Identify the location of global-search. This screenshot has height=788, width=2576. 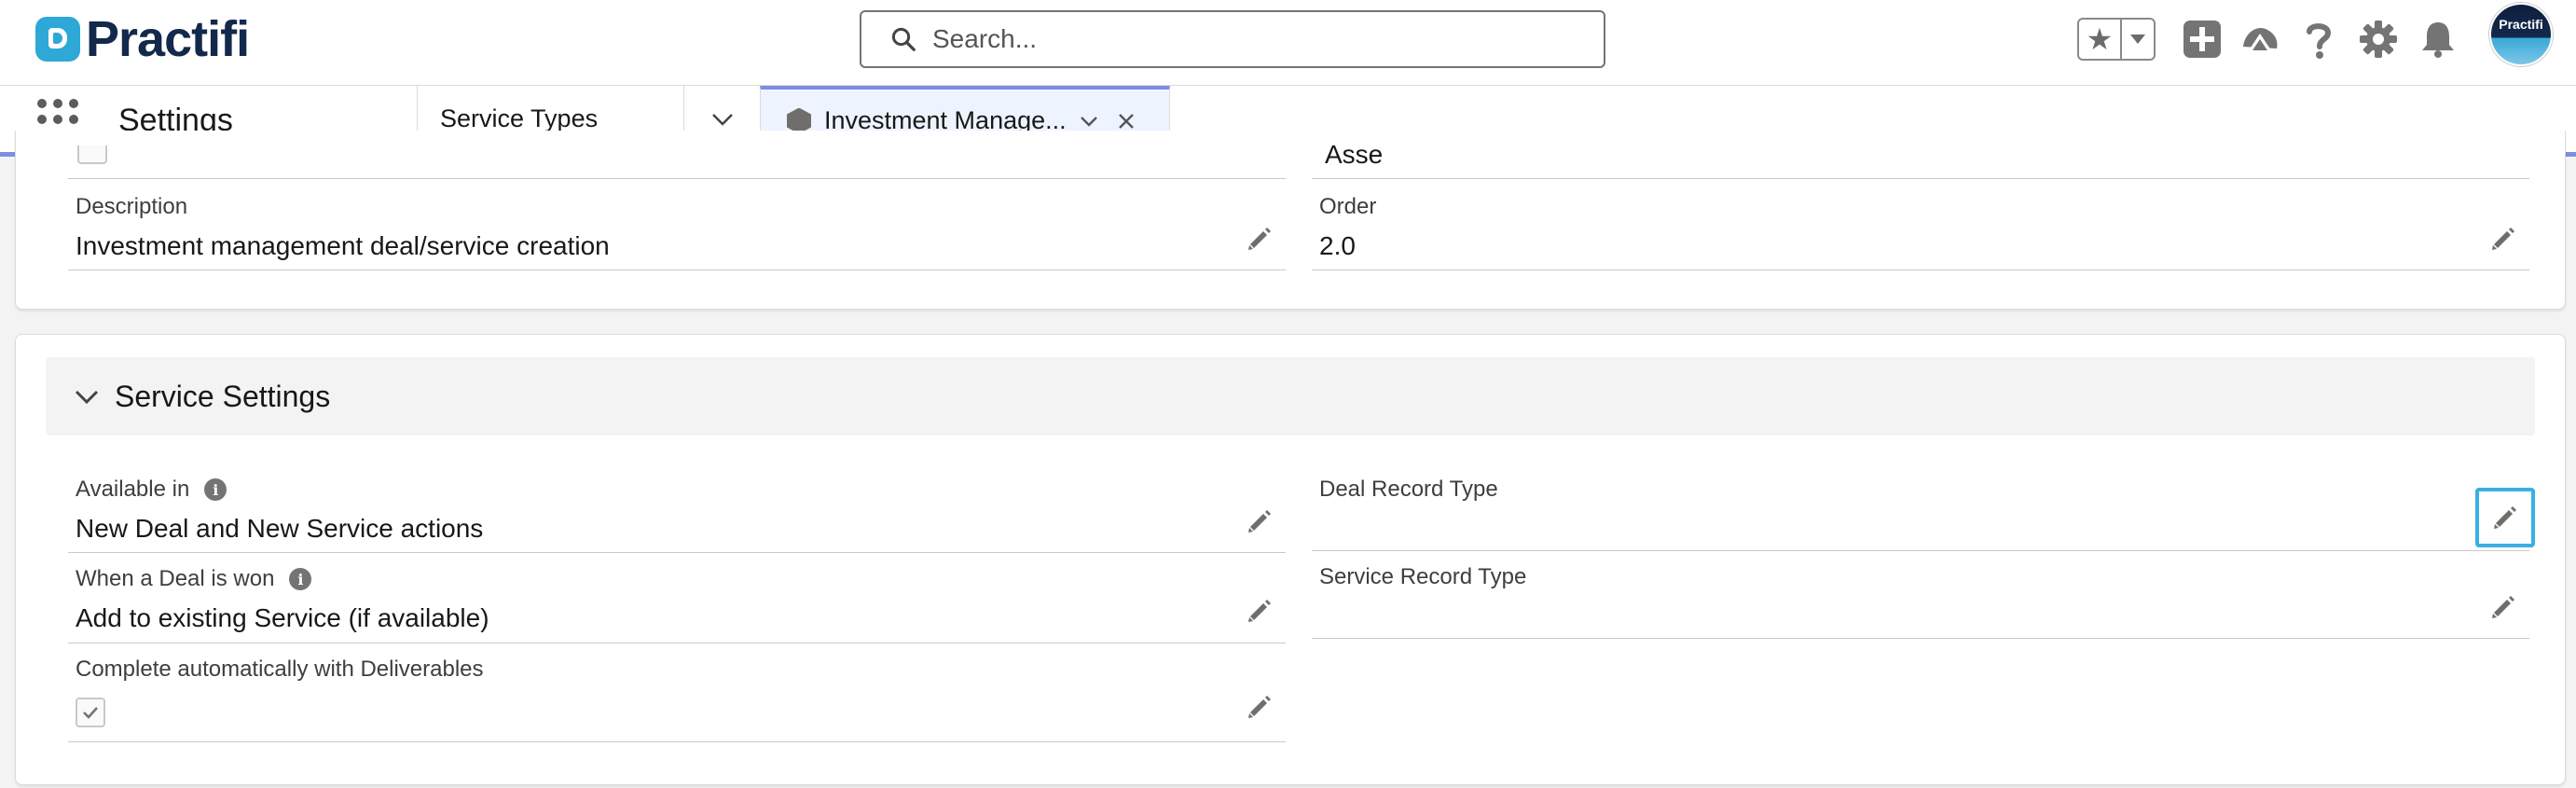
(1233, 39).